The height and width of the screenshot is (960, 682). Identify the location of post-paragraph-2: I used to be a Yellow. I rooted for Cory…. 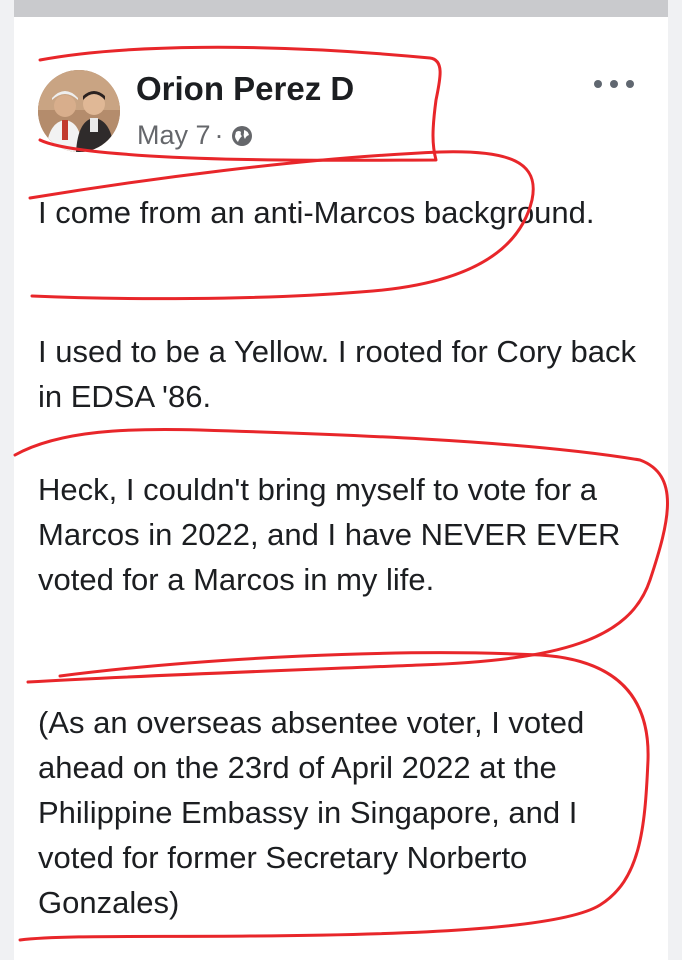
(337, 374).